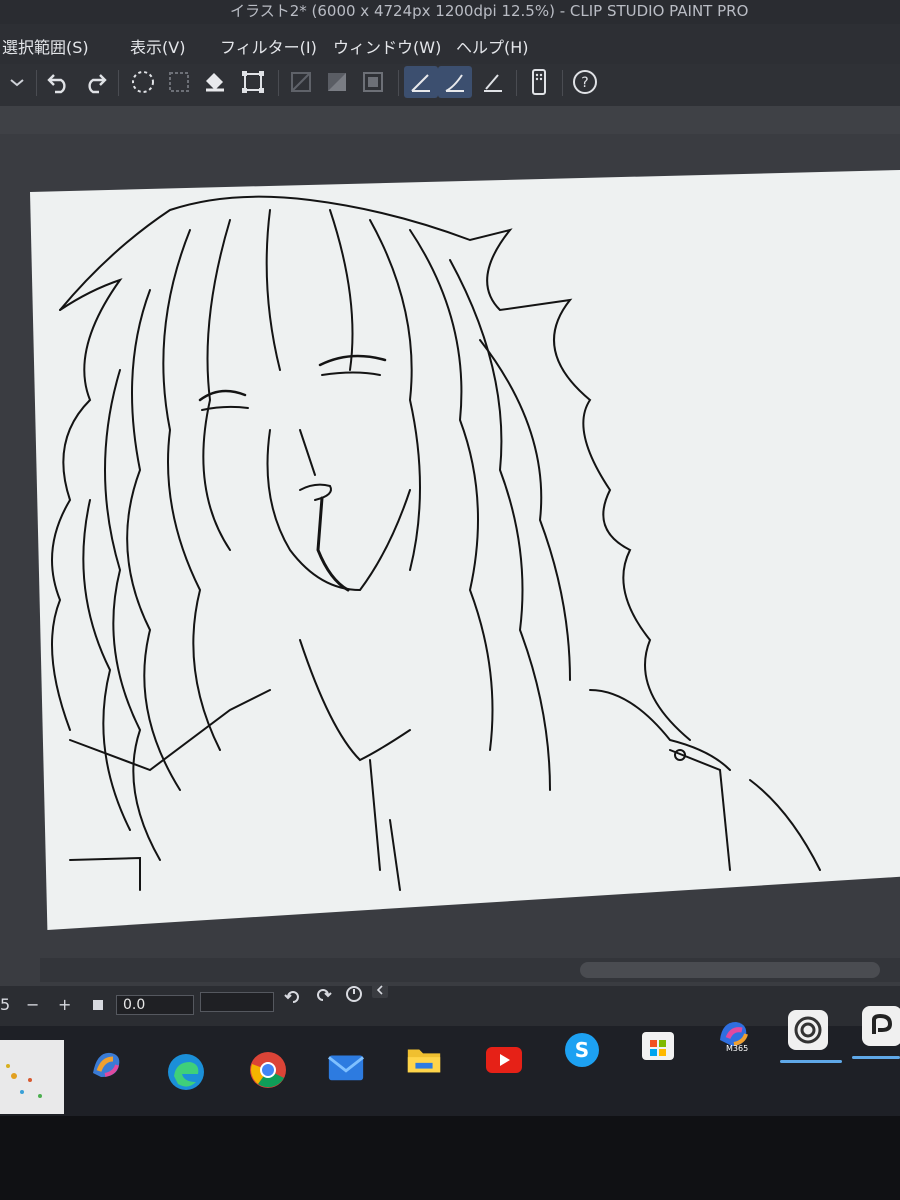  I want to click on menu-view: 表示(V), so click(157, 46).